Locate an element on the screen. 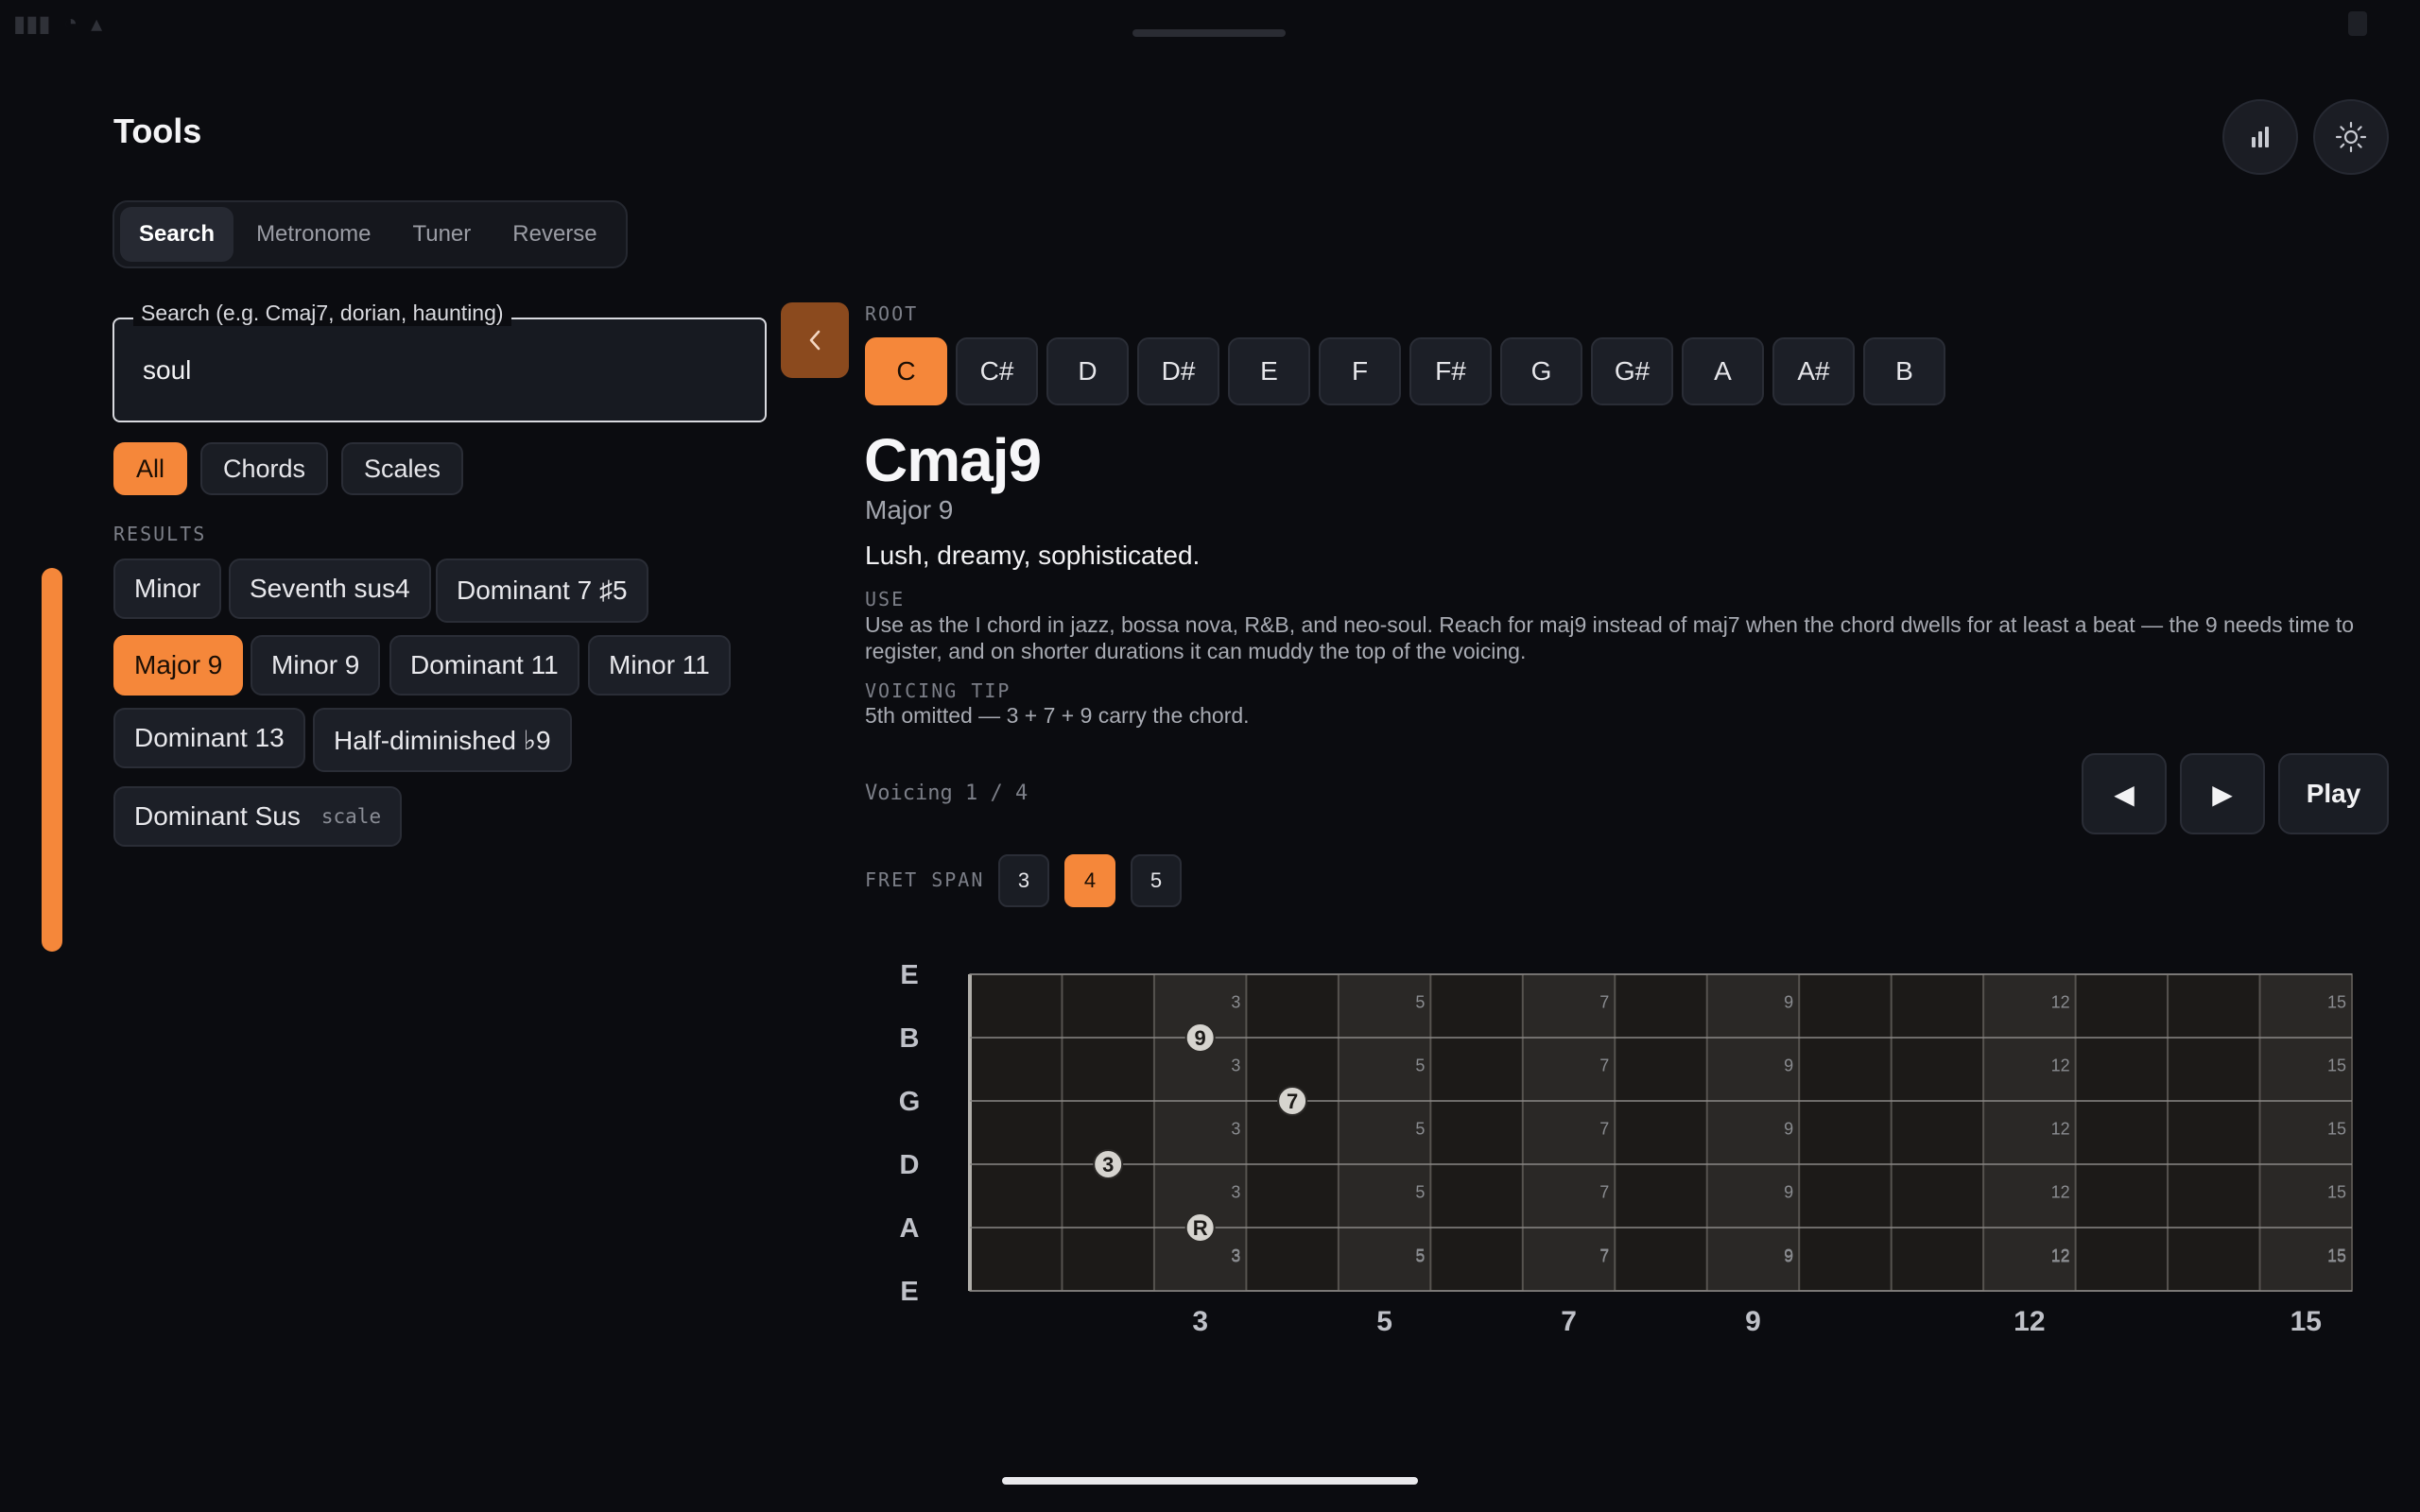 Image resolution: width=2420 pixels, height=1512 pixels. note-label: 9 is located at coordinates (1200, 1038).